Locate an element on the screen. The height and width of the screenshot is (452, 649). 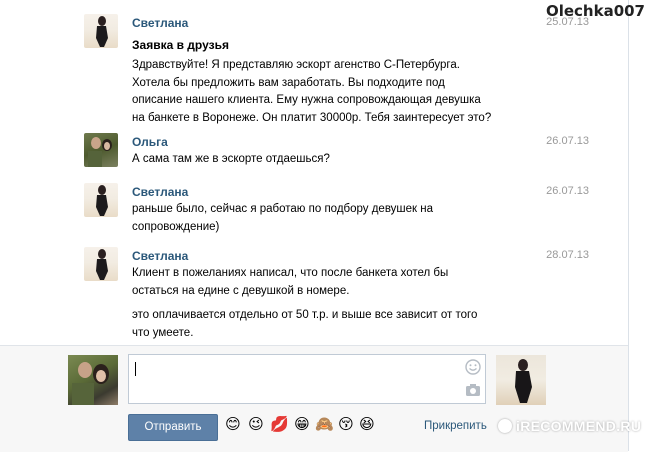
recommend-logo-icon is located at coordinates (505, 426).